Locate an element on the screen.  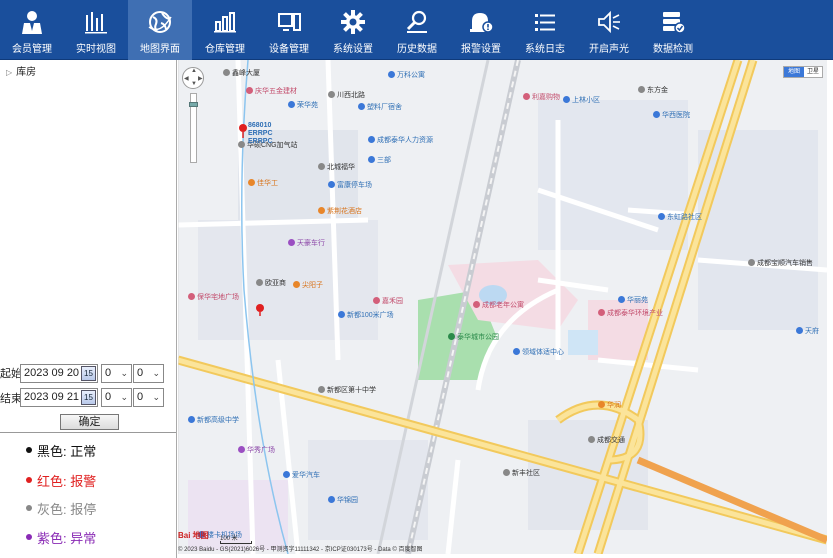
warehouse-chart-icon is located at coordinates (225, 22).